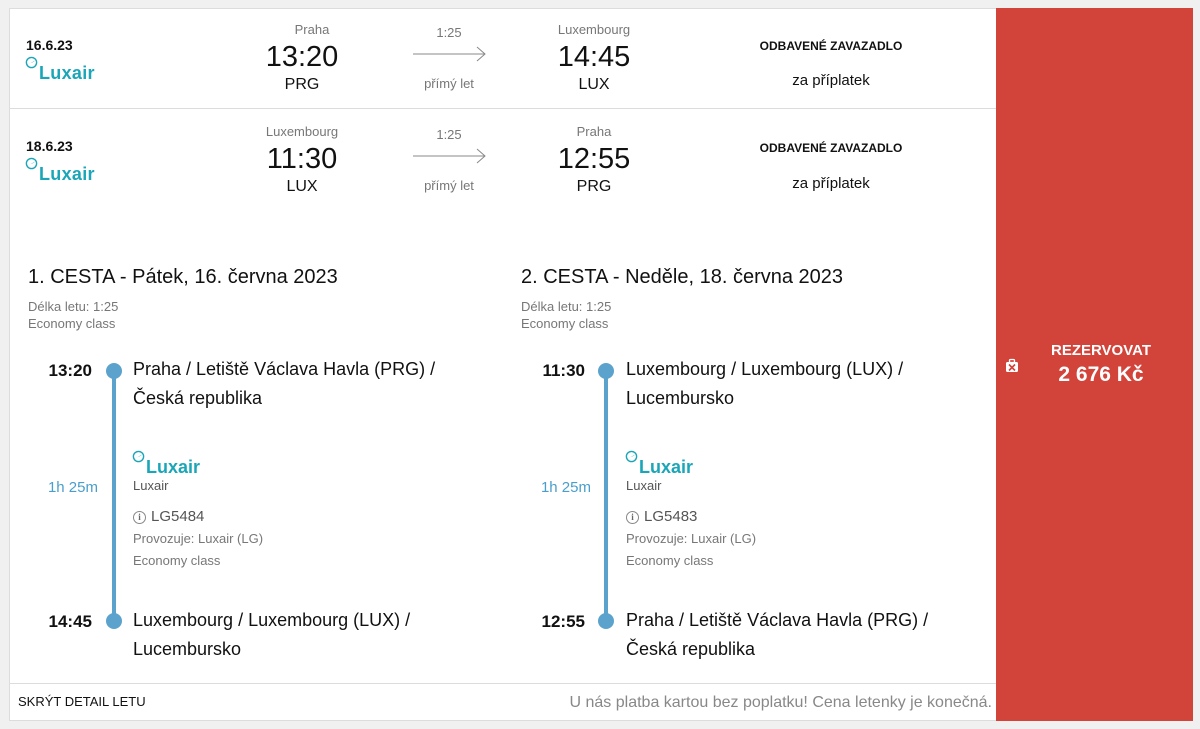  I want to click on segment-arrival-time: 14:45, so click(70, 621).